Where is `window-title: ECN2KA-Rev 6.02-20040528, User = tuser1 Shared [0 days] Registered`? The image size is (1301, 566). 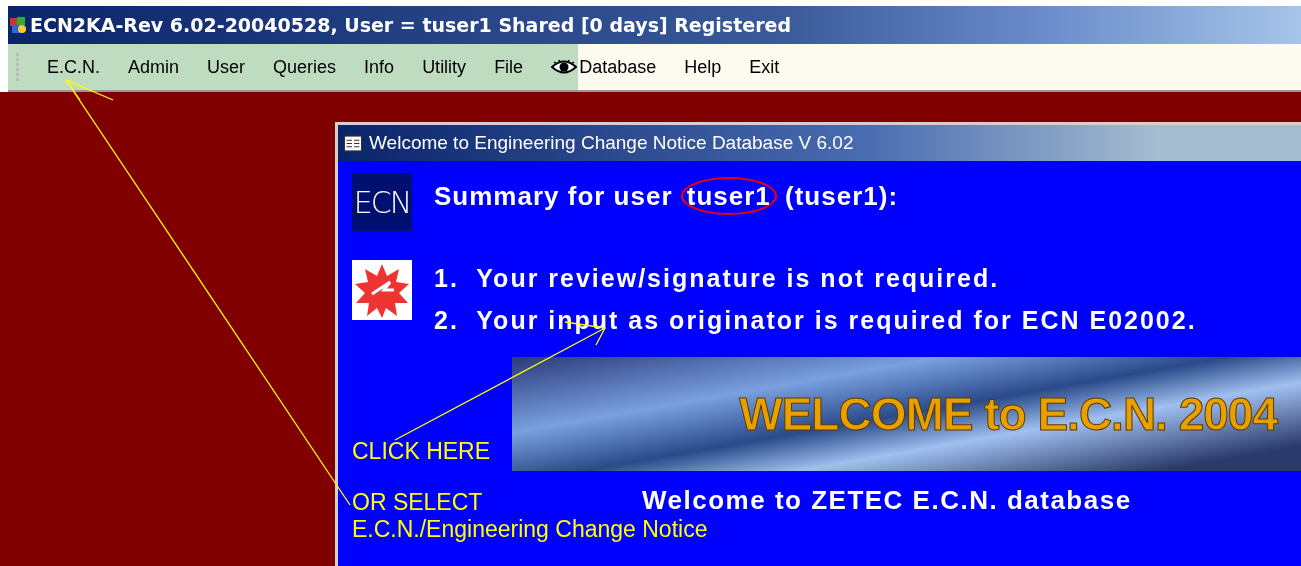 window-title: ECN2KA-Rev 6.02-20040528, User = tuser1 Shared [0 days] Registered is located at coordinates (410, 25).